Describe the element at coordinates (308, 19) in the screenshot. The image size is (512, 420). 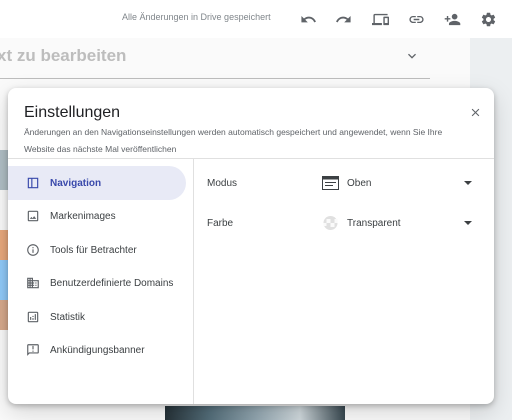
I see `undo-icon` at that location.